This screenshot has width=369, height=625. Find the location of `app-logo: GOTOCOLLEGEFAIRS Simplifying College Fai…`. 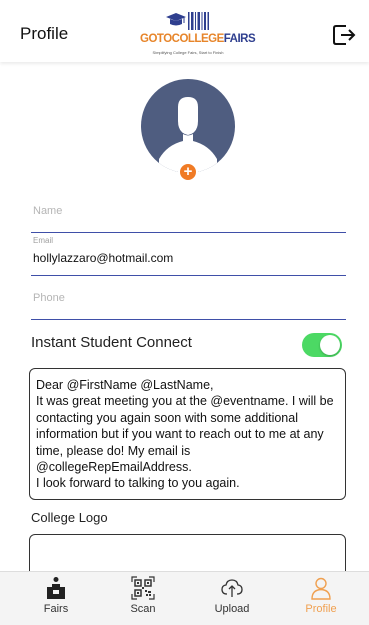

app-logo: GOTOCOLLEGEFAIRS Simplifying College Fai… is located at coordinates (198, 34).